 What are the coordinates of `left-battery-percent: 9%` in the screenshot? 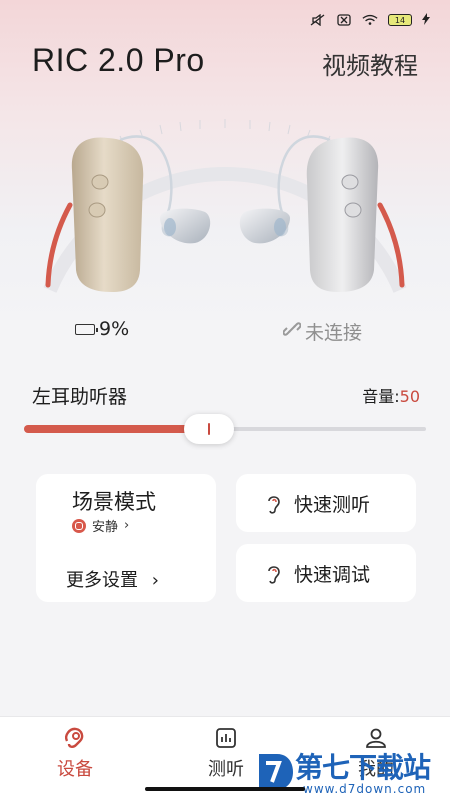 It's located at (114, 329).